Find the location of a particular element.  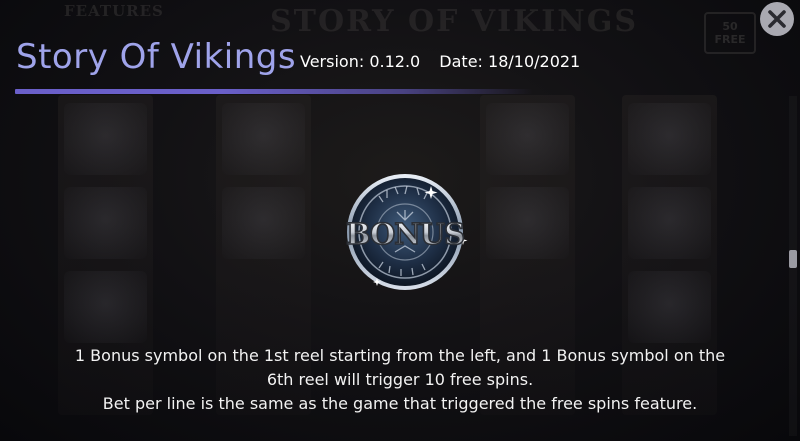

description-line: 6th reel will trigger 10 free spins. is located at coordinates (400, 379).